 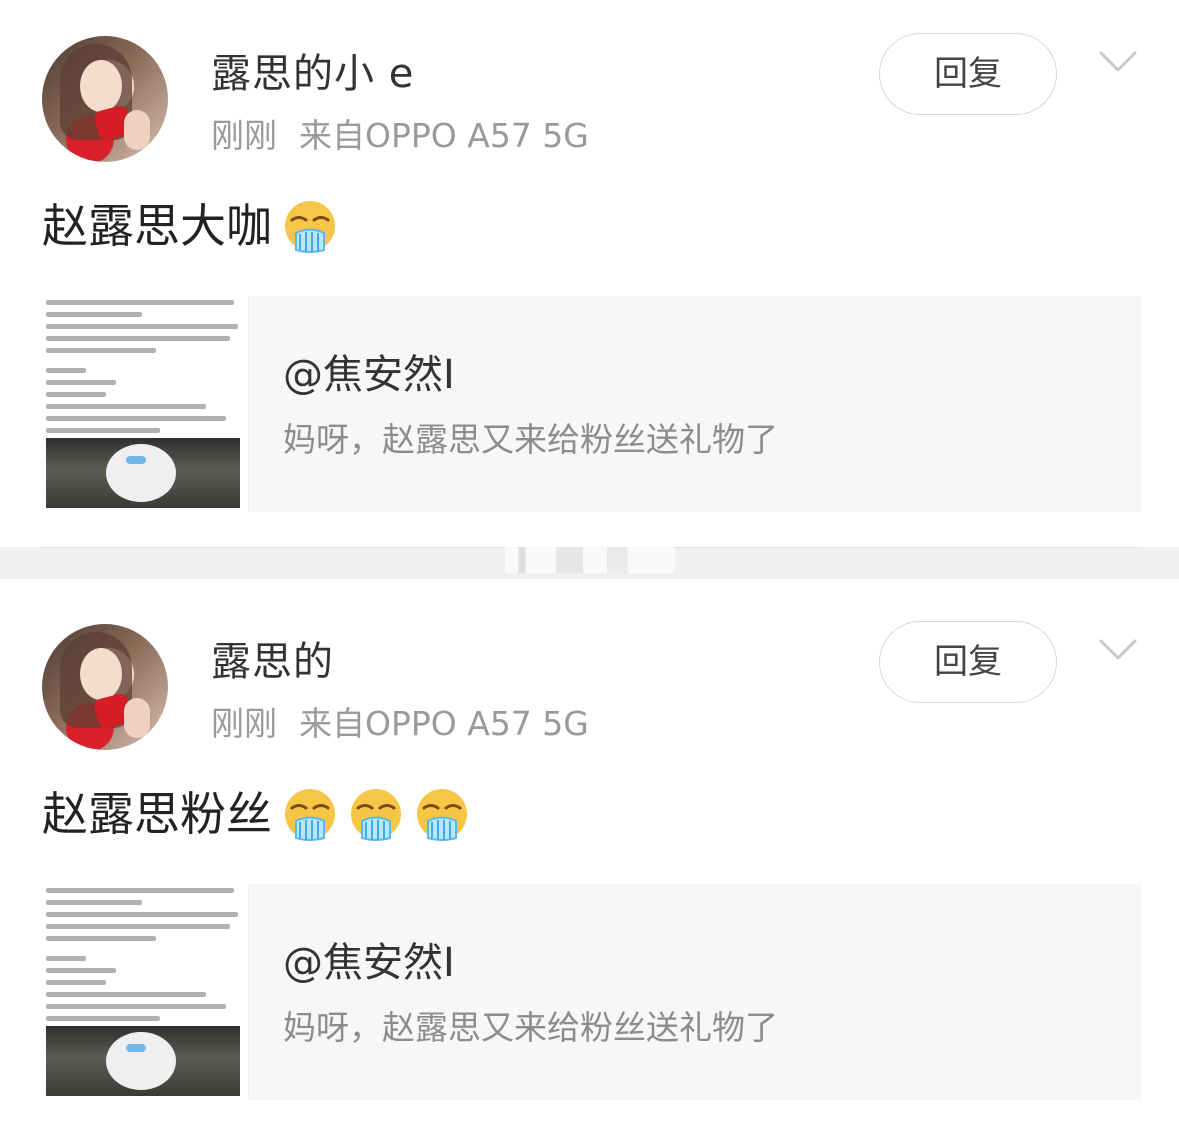 What do you see at coordinates (312, 74) in the screenshot?
I see `username: 露思的小 e` at bounding box center [312, 74].